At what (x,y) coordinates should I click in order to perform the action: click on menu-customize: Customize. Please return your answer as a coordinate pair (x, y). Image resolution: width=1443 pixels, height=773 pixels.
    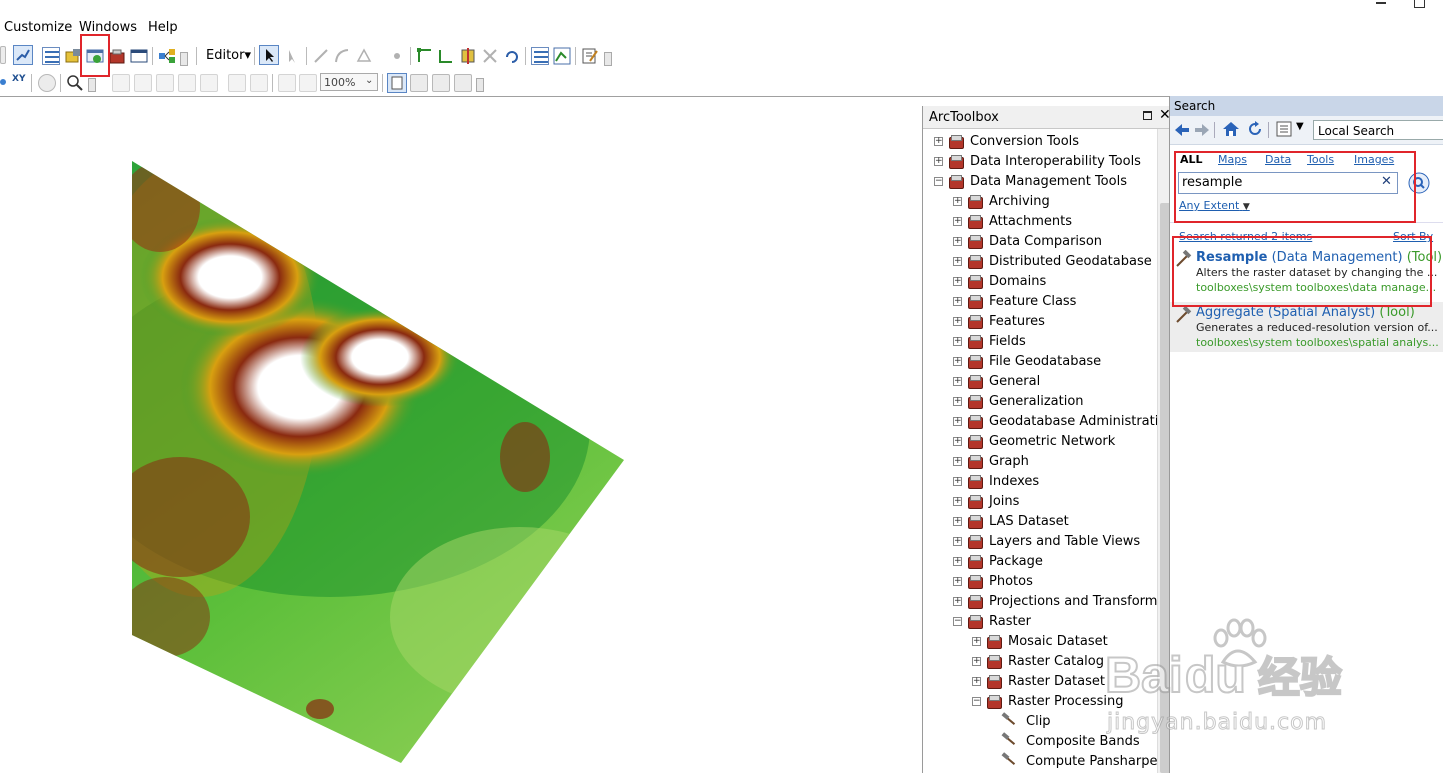
    Looking at the image, I should click on (38, 27).